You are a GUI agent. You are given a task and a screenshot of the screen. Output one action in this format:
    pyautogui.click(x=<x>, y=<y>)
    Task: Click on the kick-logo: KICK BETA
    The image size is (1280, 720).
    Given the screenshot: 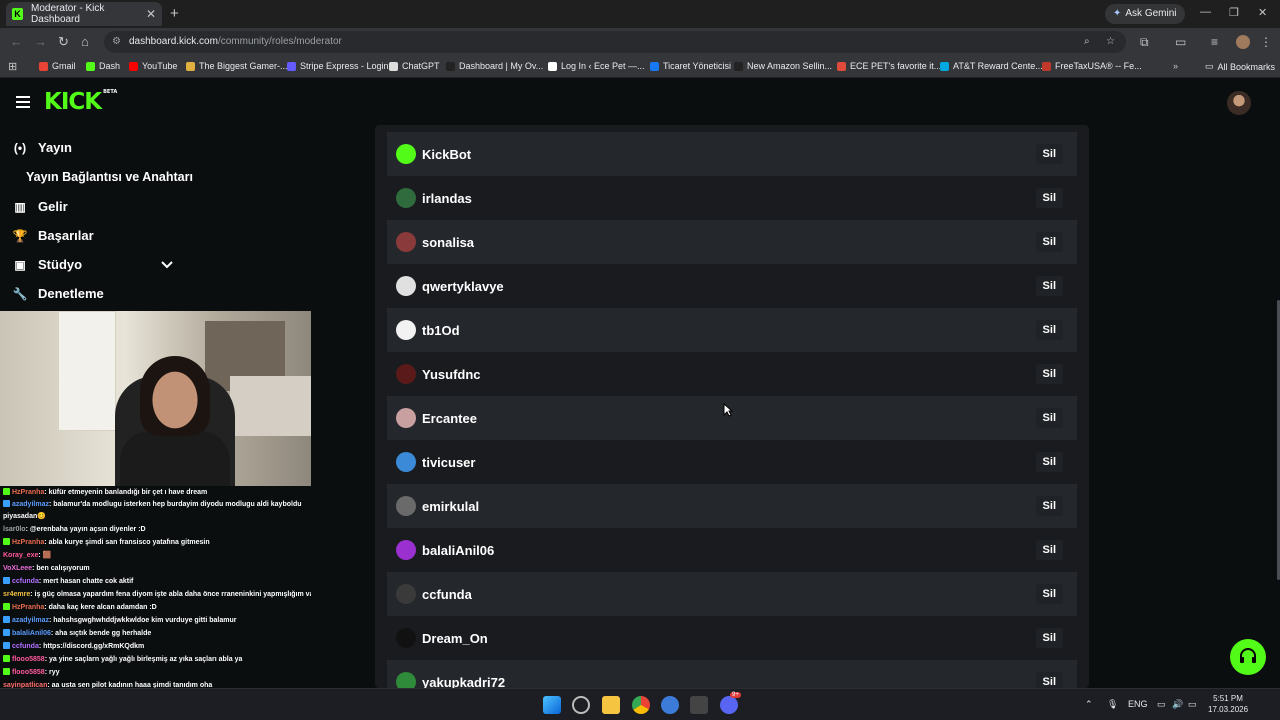 What is the action you would take?
    pyautogui.click(x=80, y=102)
    